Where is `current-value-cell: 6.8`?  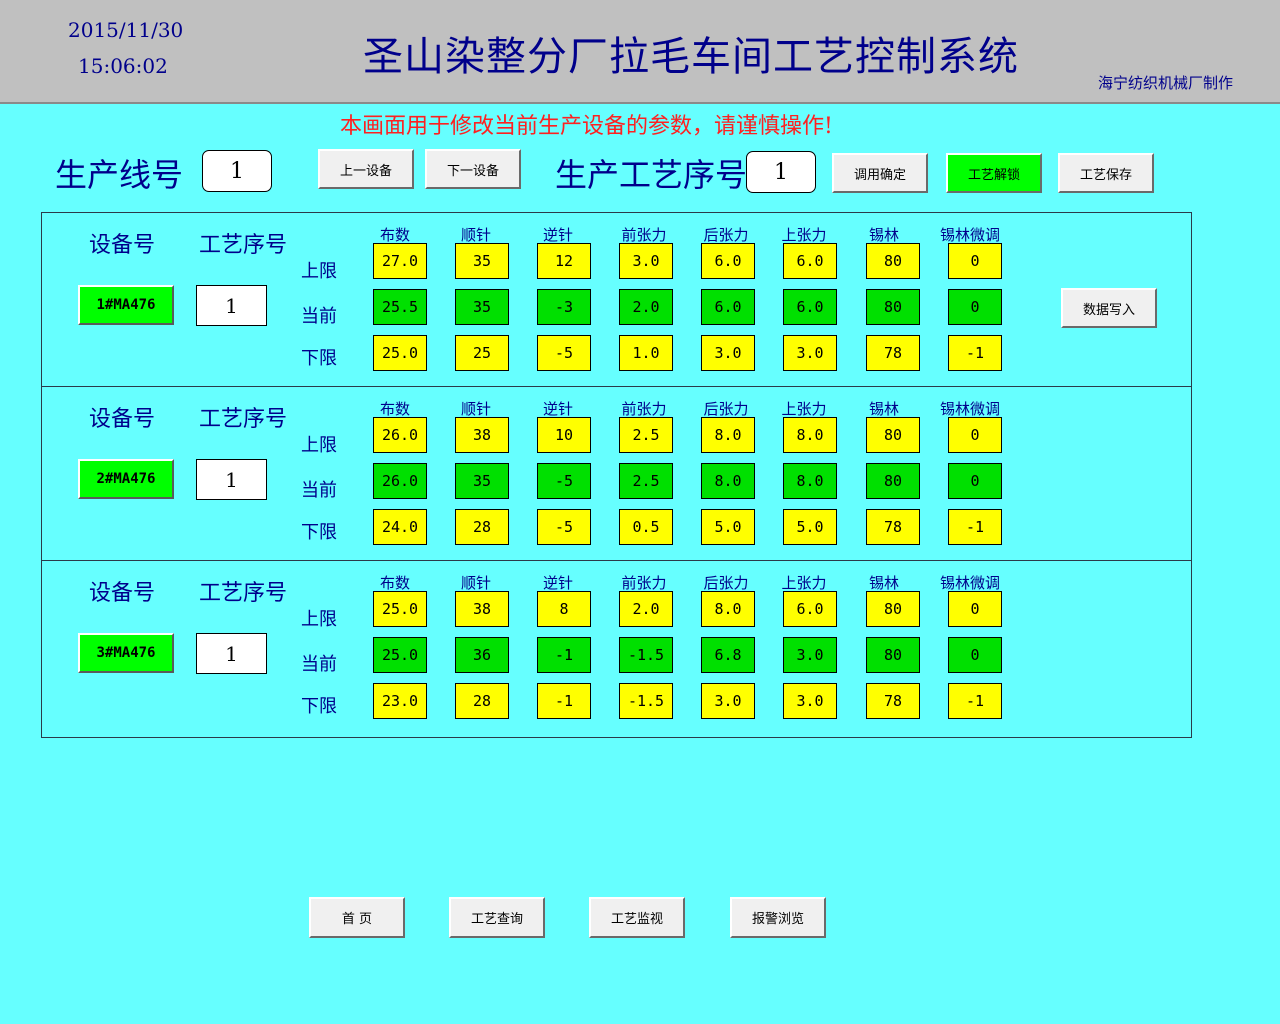 current-value-cell: 6.8 is located at coordinates (728, 655).